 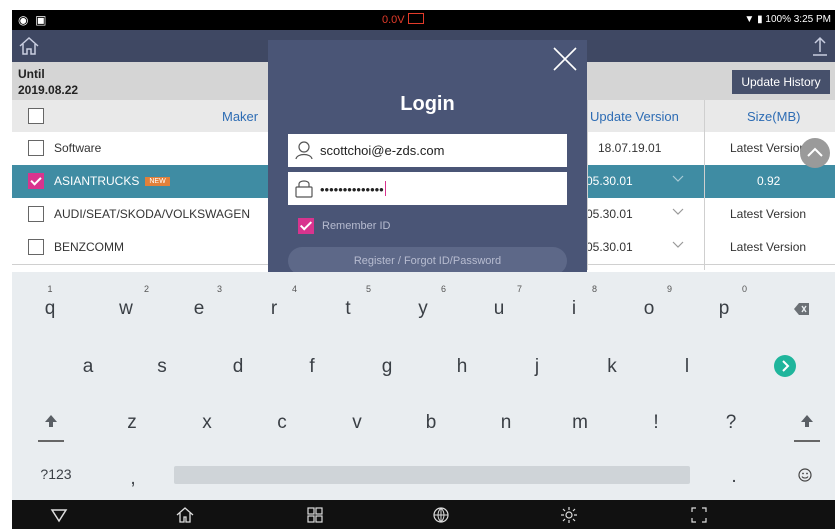 What do you see at coordinates (352, 189) in the screenshot?
I see `password-mask: ••••••••••••••` at bounding box center [352, 189].